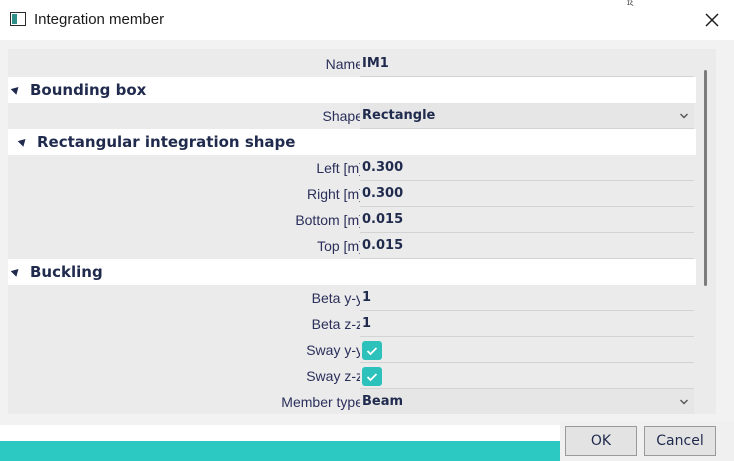  I want to click on close-button, so click(712, 20).